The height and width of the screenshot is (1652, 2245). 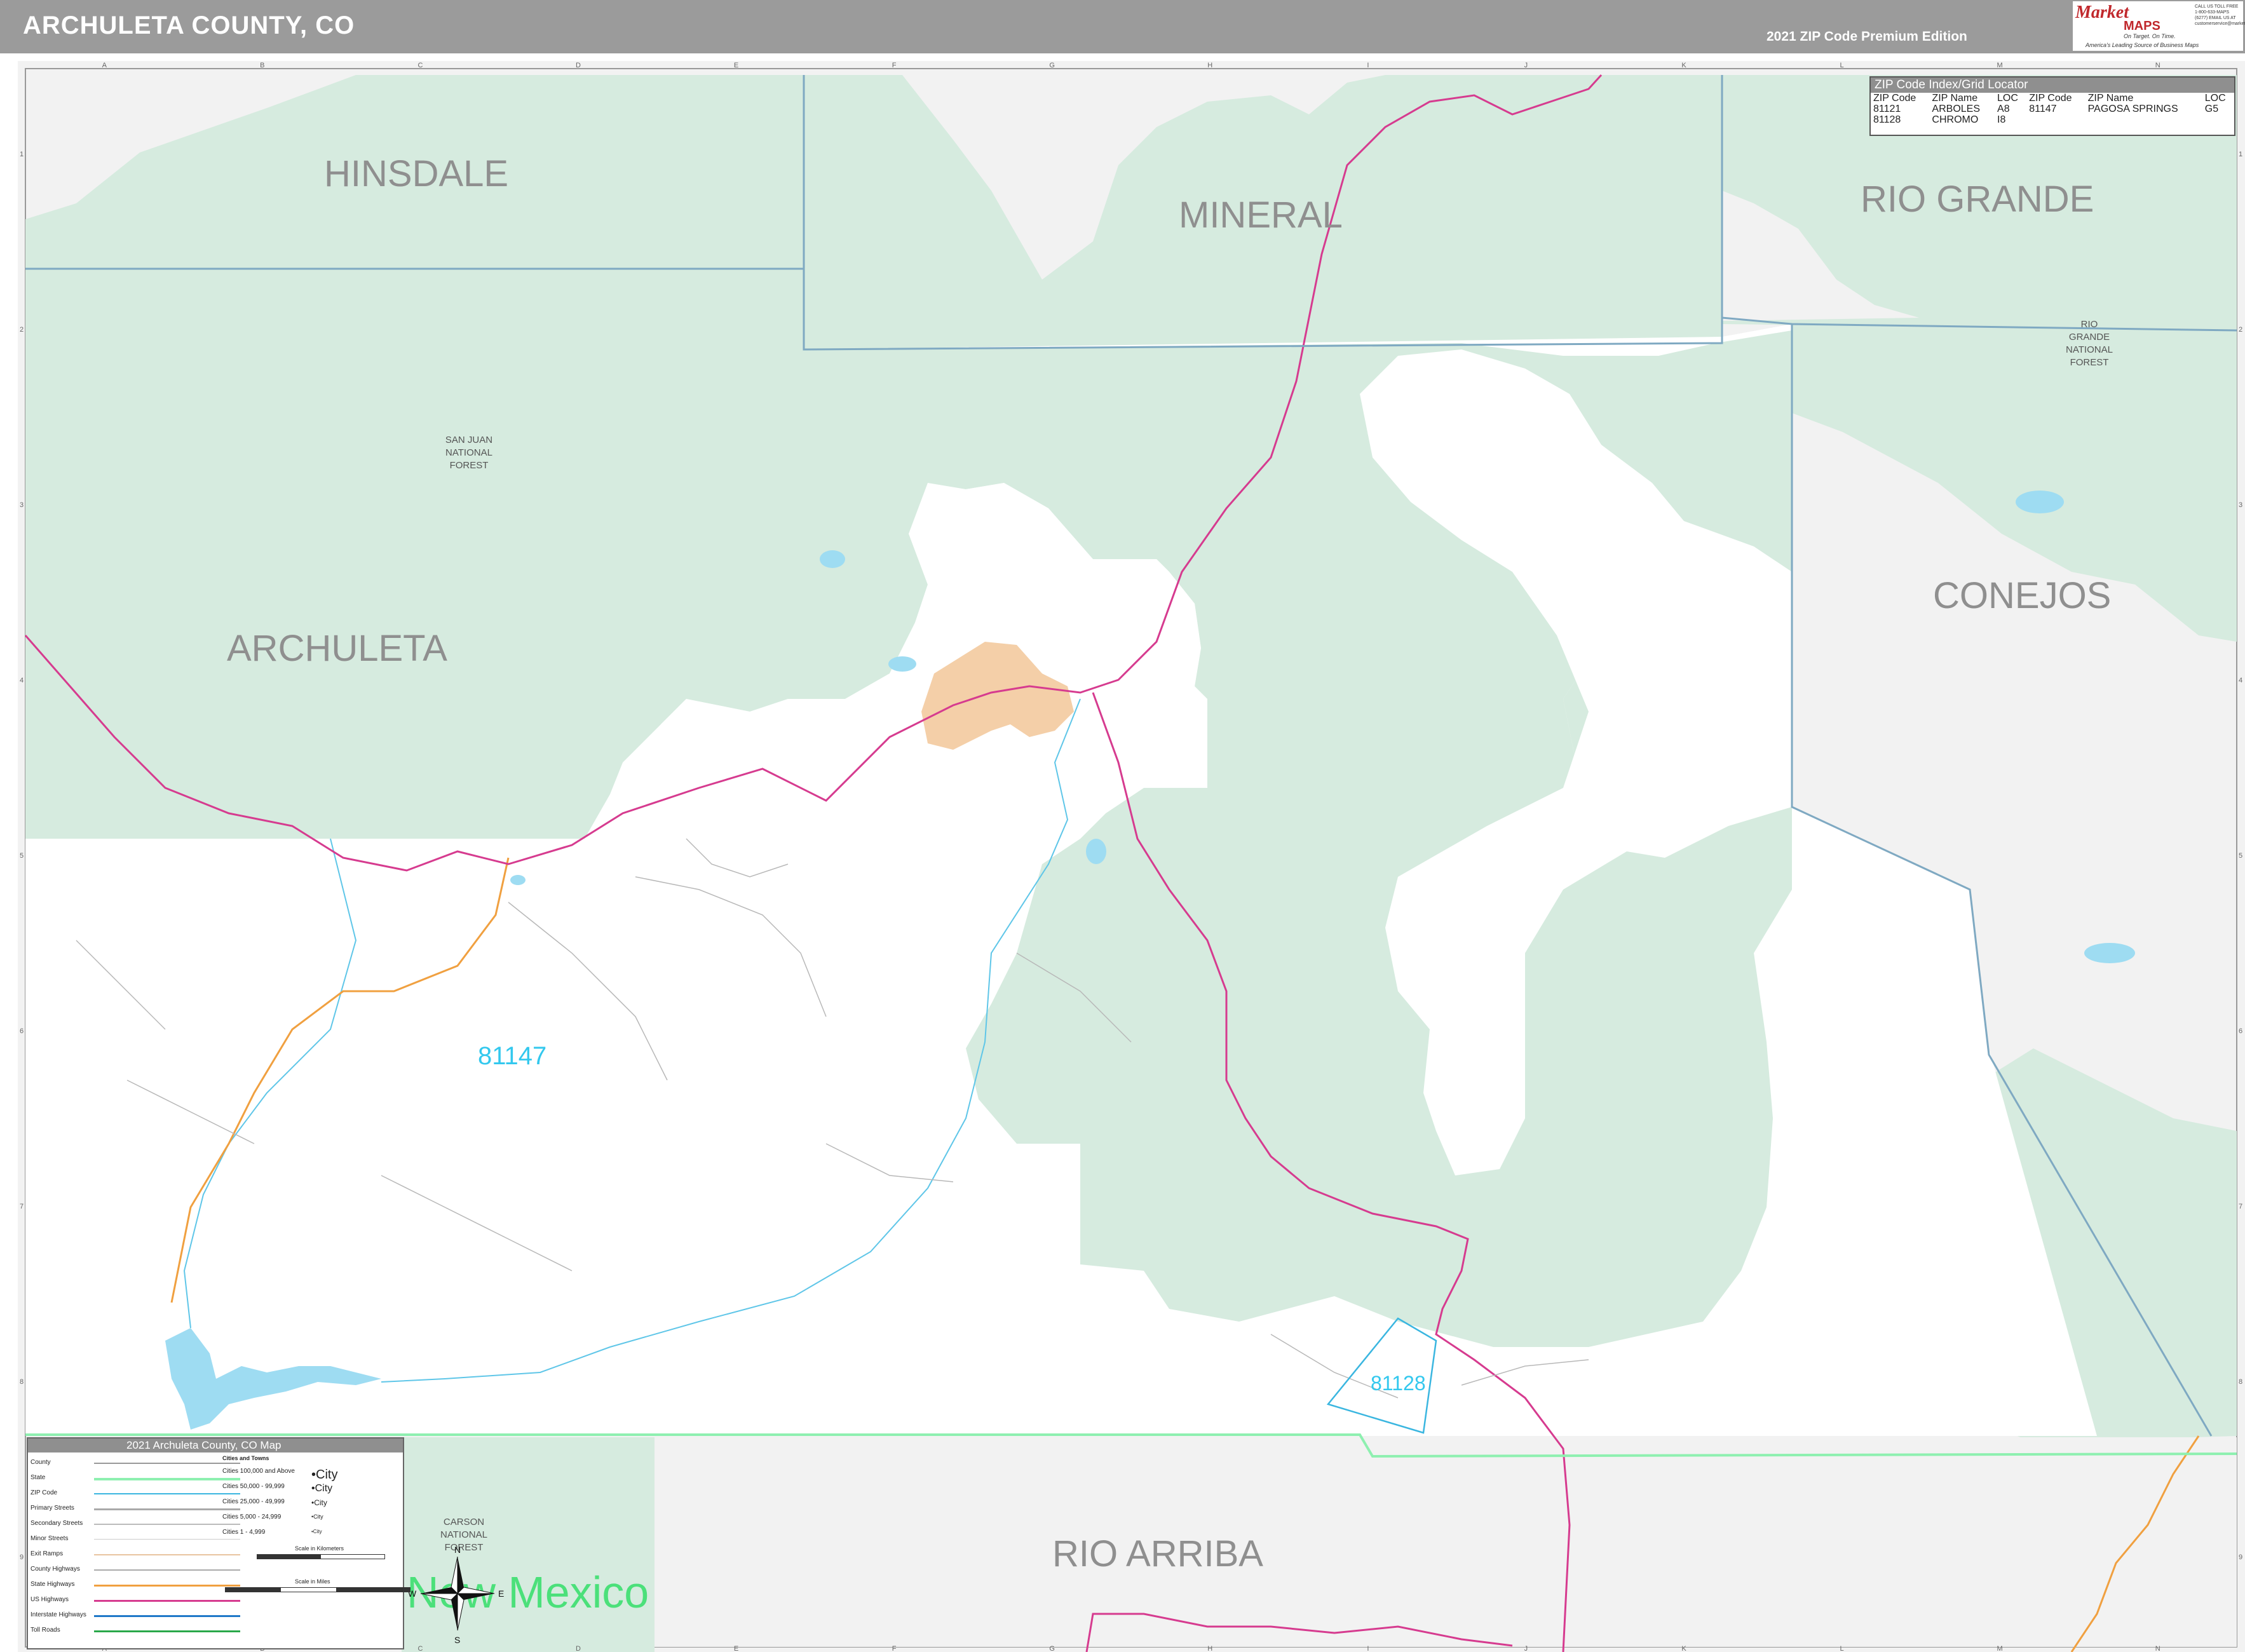 I want to click on grid-column-label: K, so click(x=1683, y=1649).